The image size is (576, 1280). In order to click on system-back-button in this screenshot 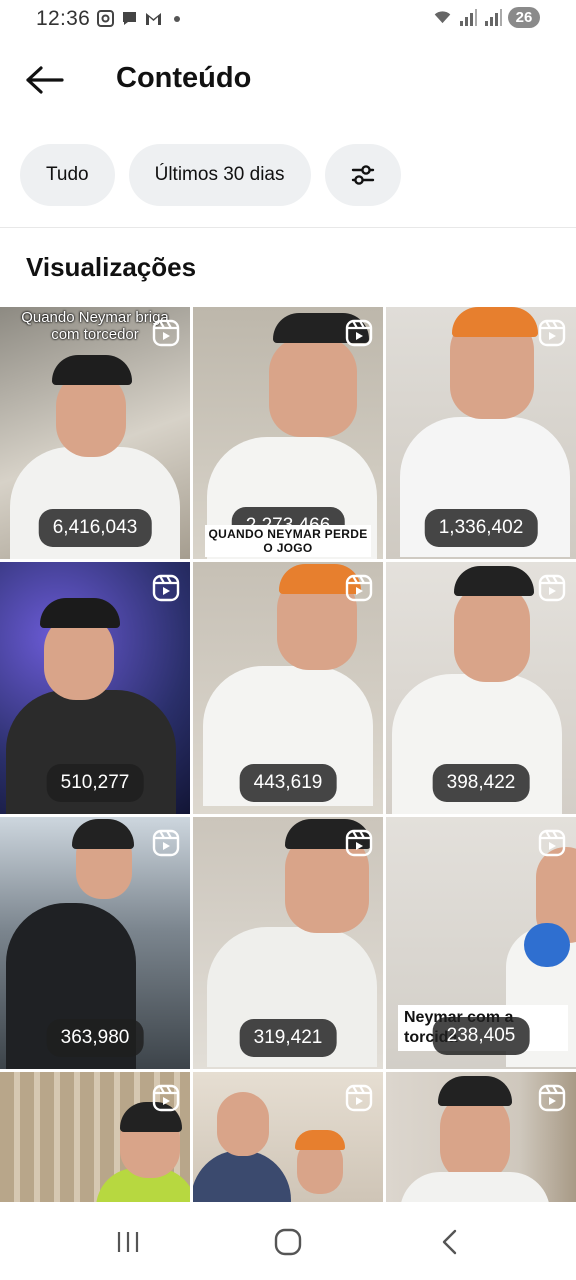, I will do `click(450, 1242)`.